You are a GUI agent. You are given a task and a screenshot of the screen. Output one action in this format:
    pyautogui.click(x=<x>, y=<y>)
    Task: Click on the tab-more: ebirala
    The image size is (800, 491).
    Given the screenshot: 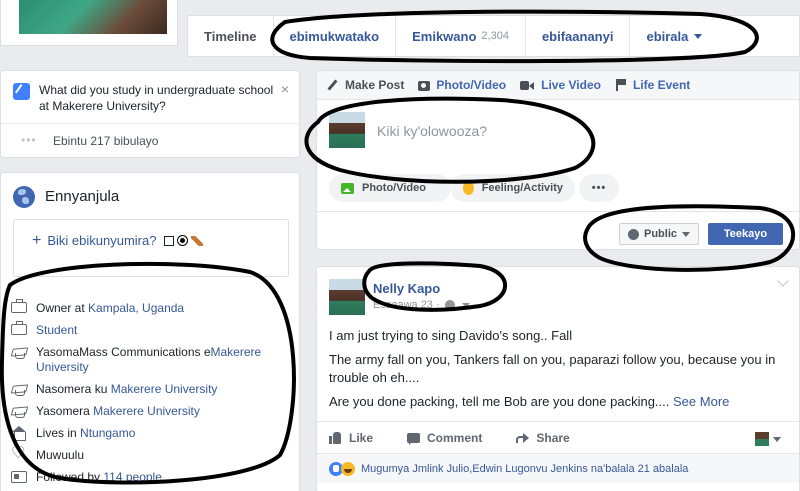 What is the action you would take?
    pyautogui.click(x=674, y=36)
    